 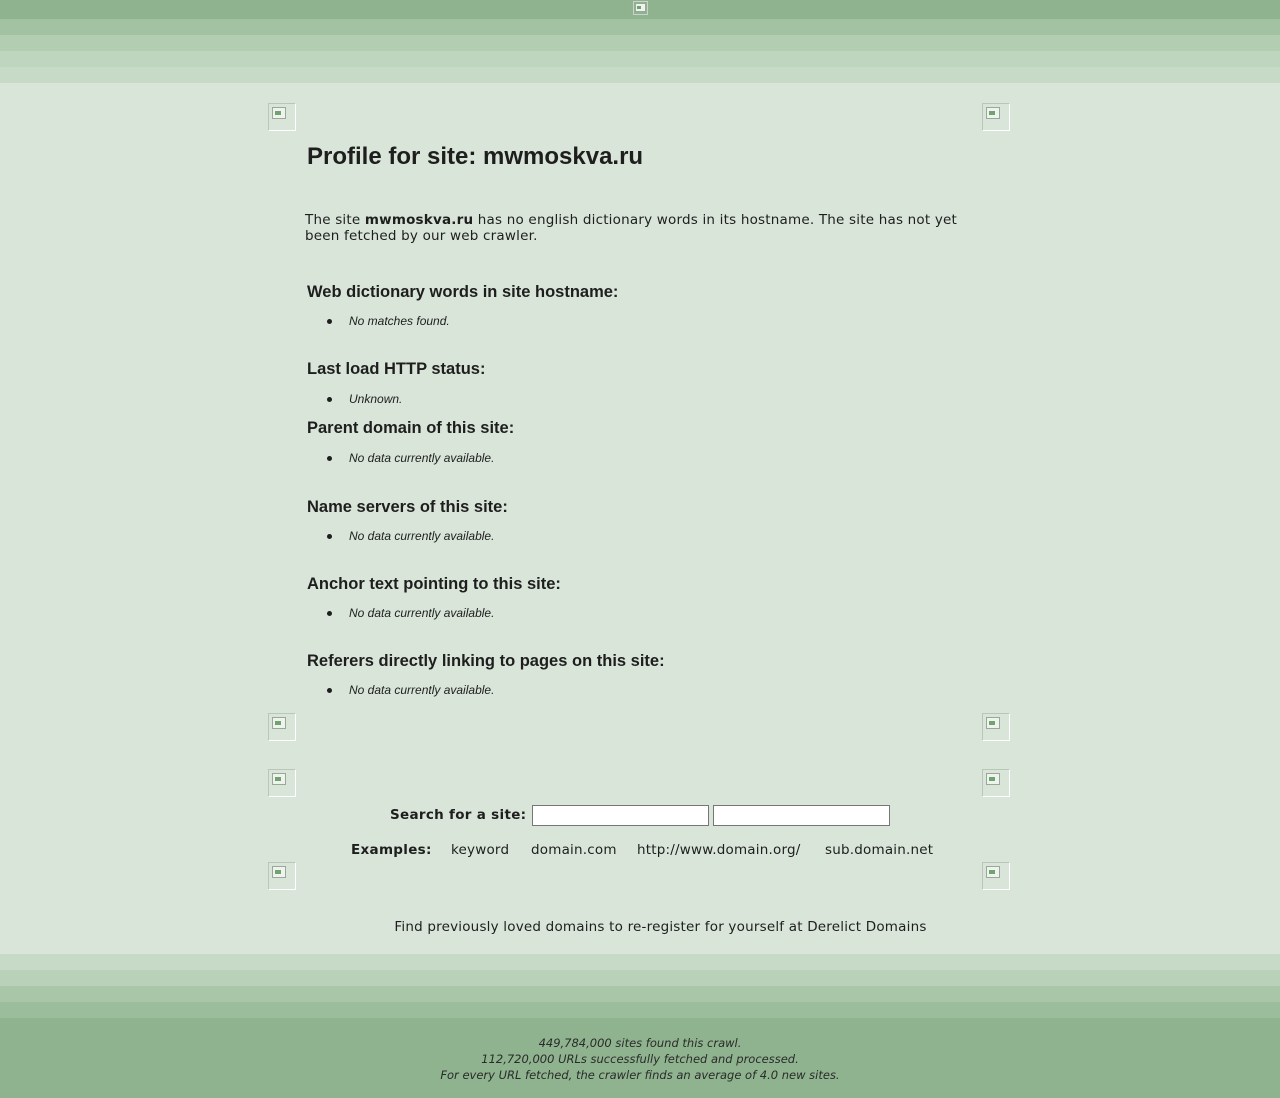 What do you see at coordinates (458, 815) in the screenshot?
I see `search-label: Search for a site:` at bounding box center [458, 815].